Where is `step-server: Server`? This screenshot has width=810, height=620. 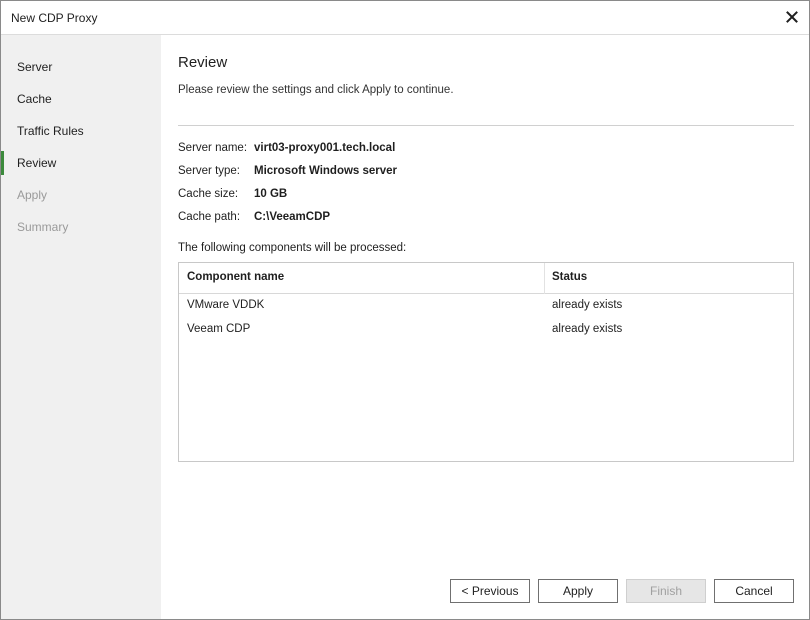 step-server: Server is located at coordinates (81, 67).